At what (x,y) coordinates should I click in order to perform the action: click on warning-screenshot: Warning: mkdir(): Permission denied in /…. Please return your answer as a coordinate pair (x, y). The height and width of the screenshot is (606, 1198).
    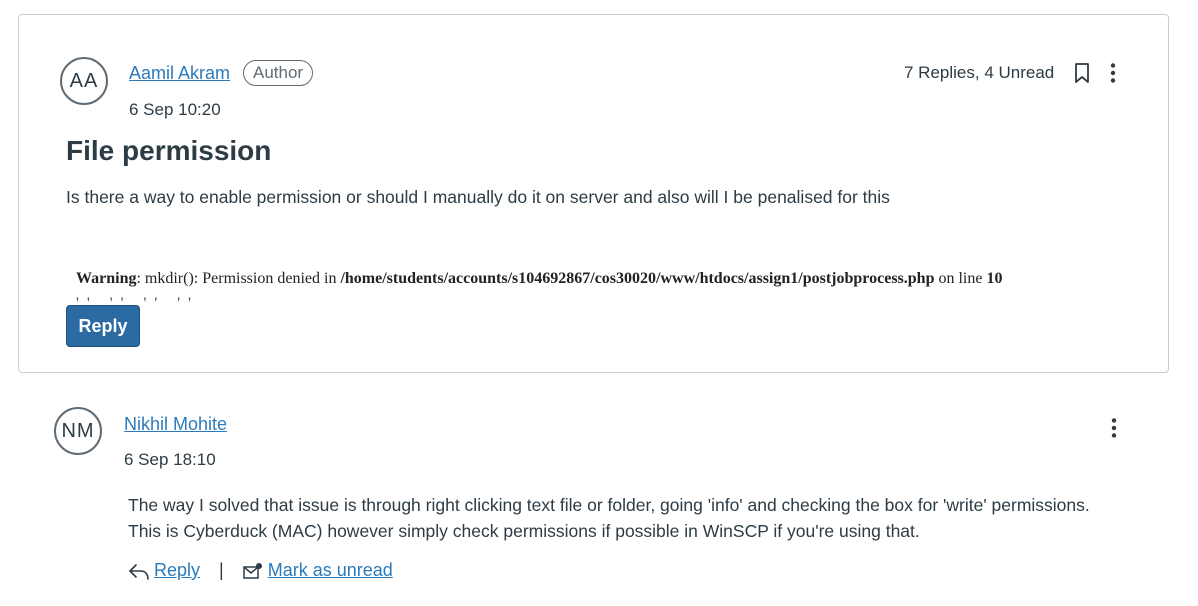
    Looking at the image, I should click on (616, 284).